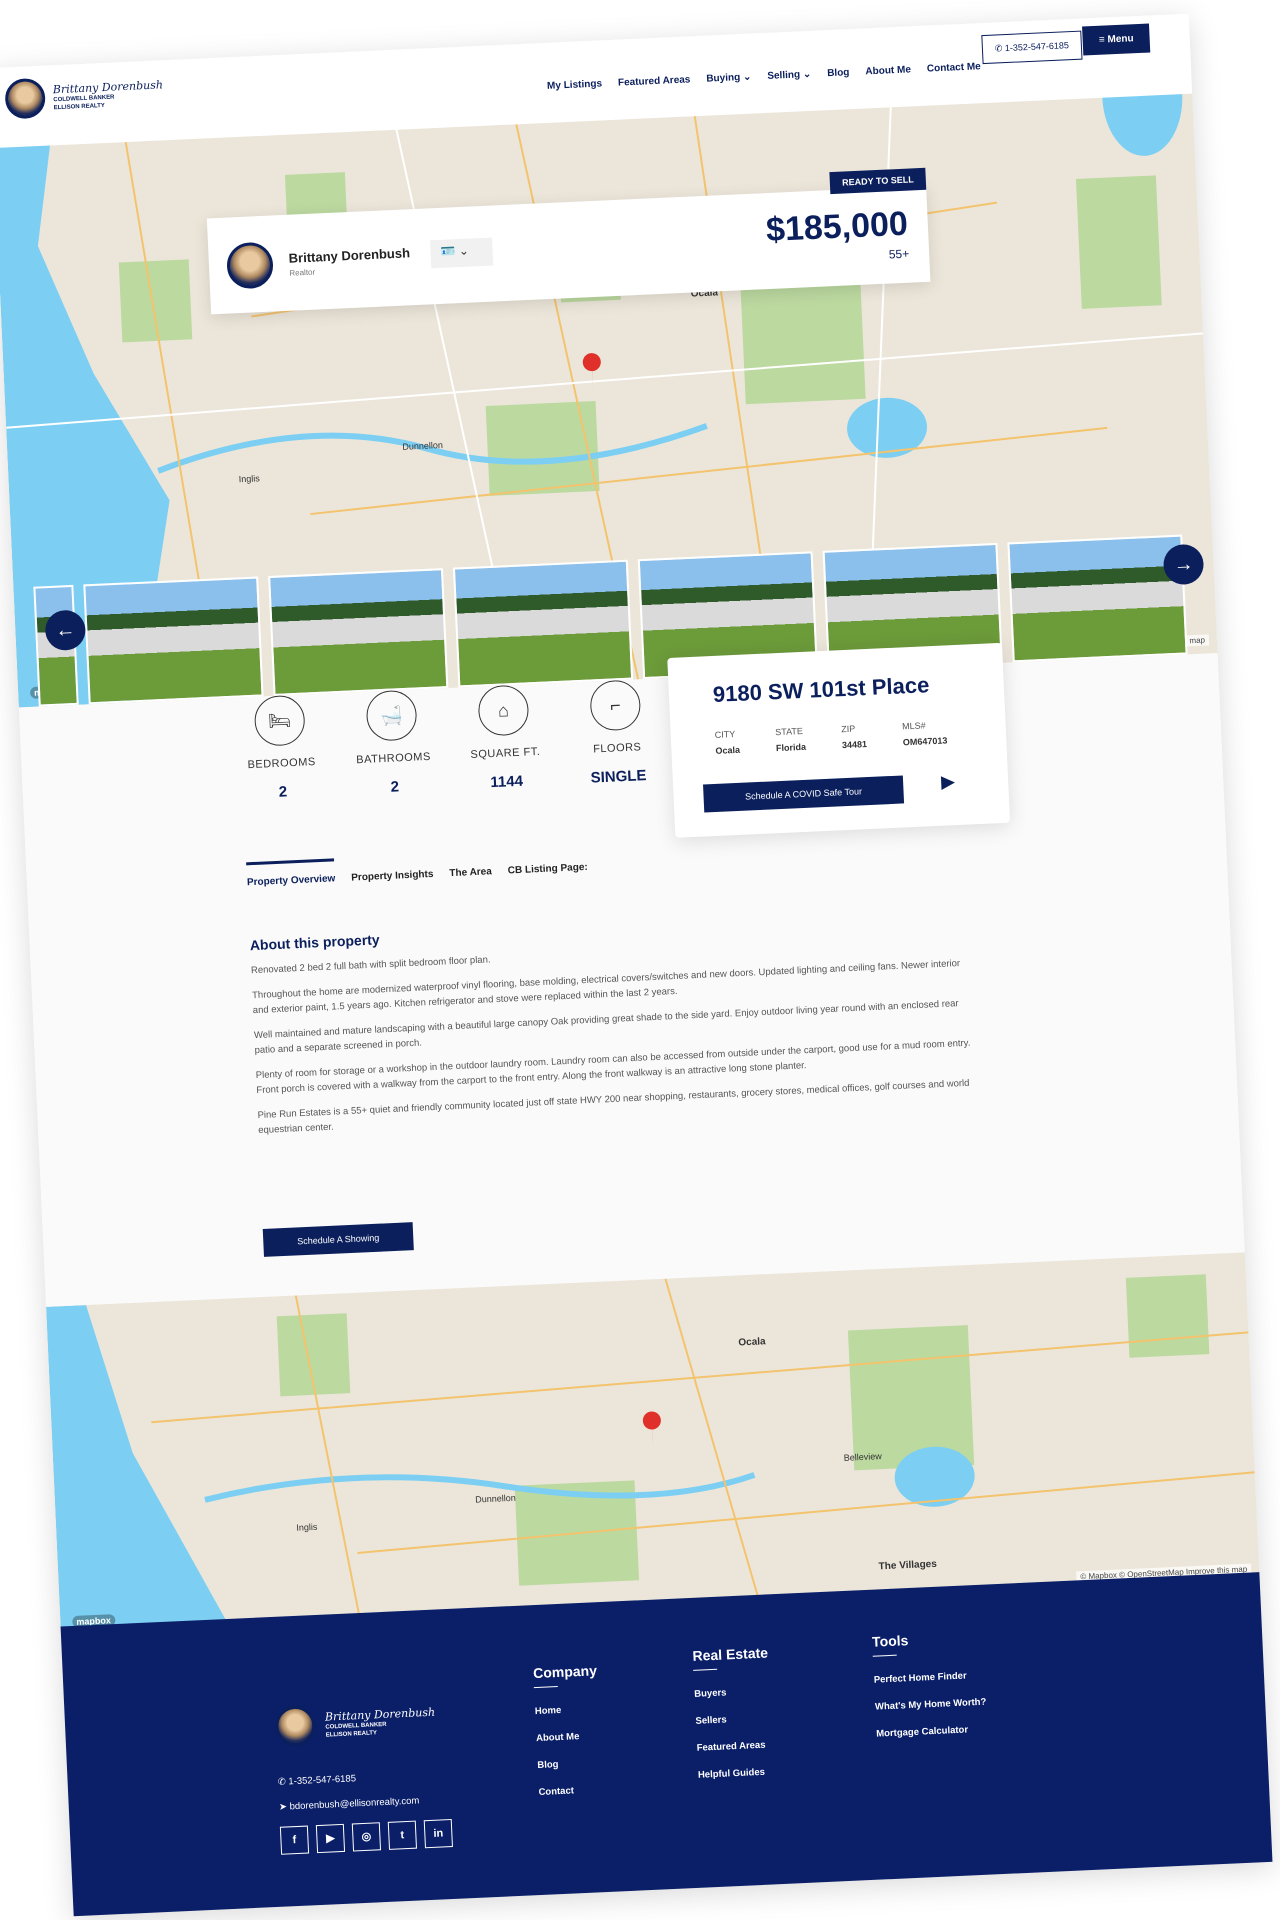 The image size is (1280, 1920). Describe the element at coordinates (294, 1840) in the screenshot. I see `facebook-icon: f` at that location.